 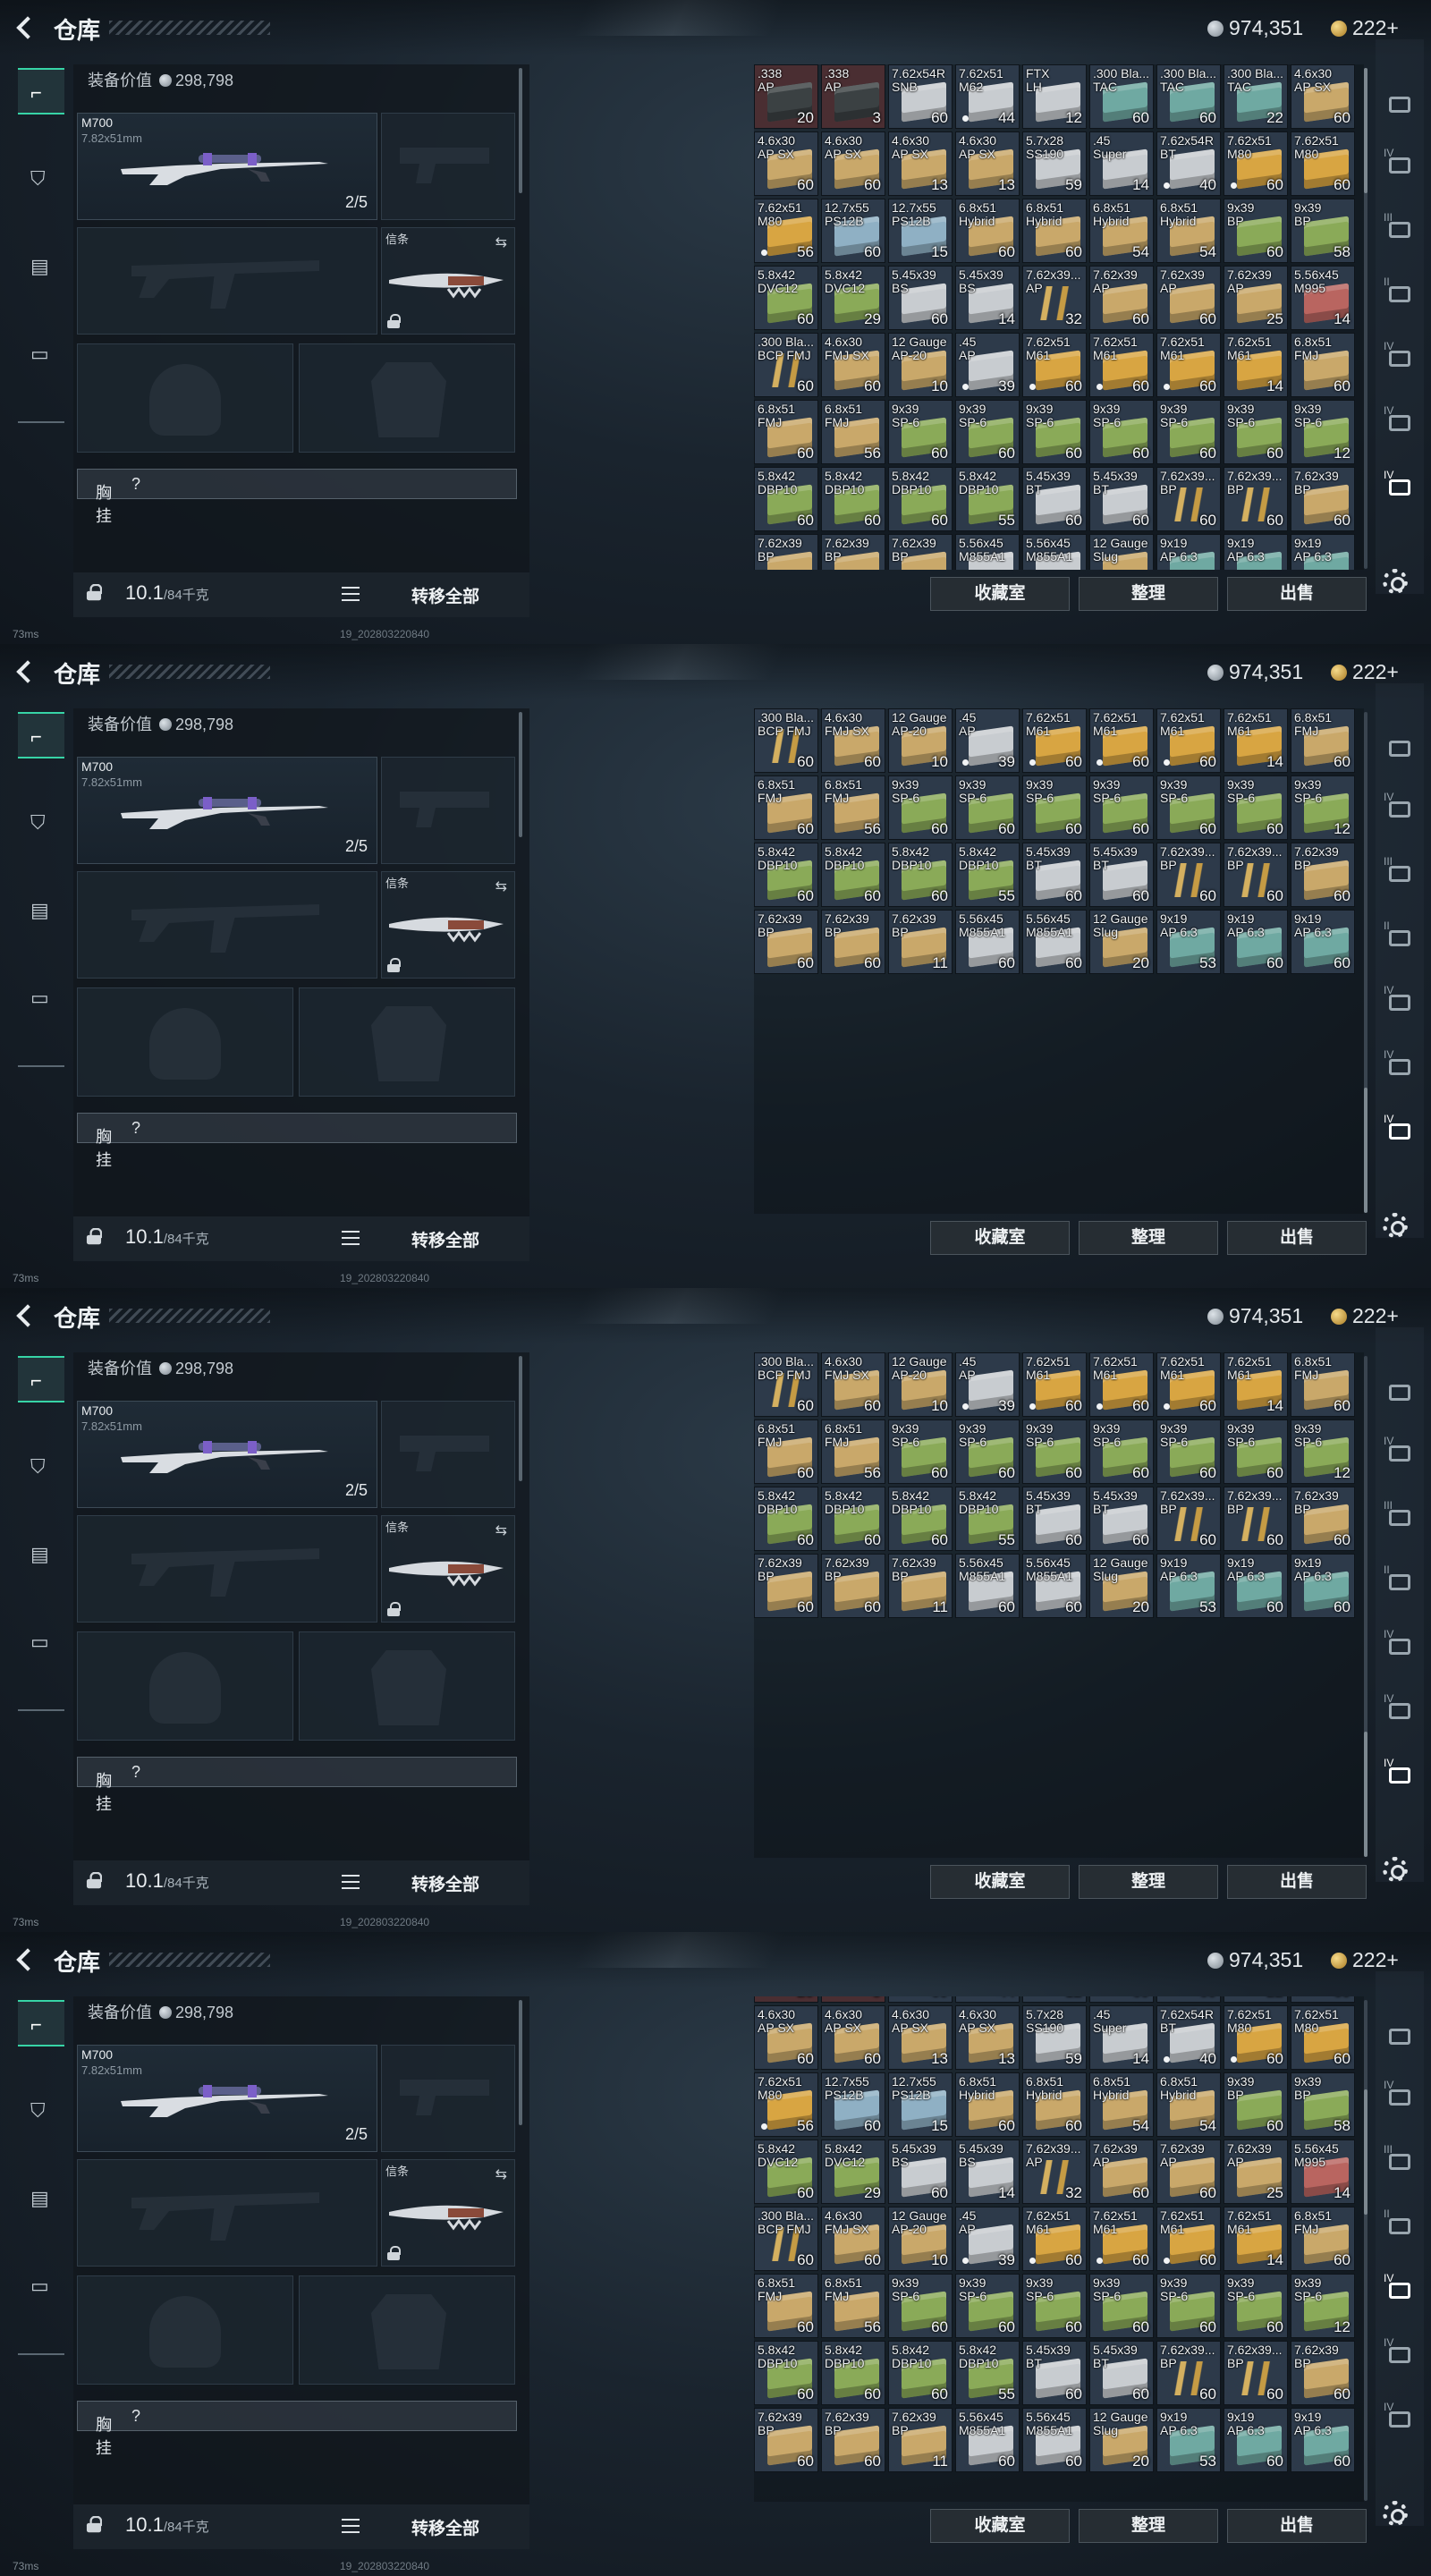 What do you see at coordinates (786, 1384) in the screenshot?
I see `stash-item: .300 Bla... BCP FMJ 60` at bounding box center [786, 1384].